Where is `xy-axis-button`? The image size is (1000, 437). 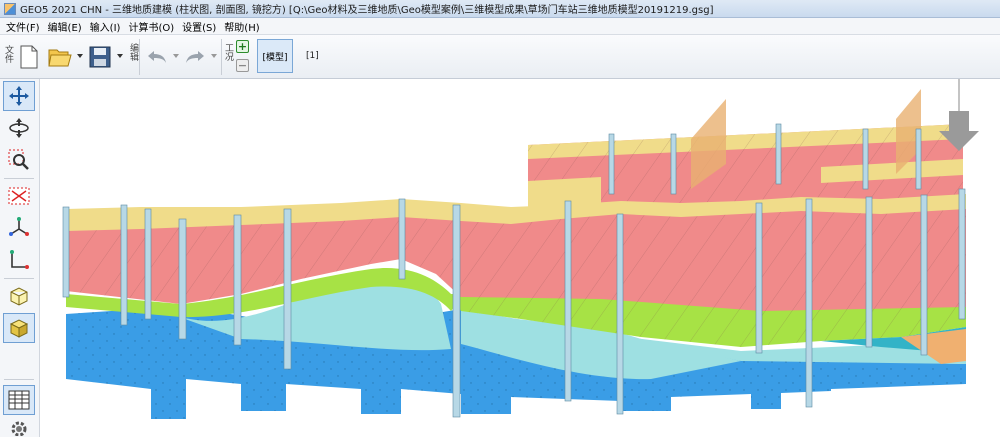 xy-axis-button is located at coordinates (19, 260).